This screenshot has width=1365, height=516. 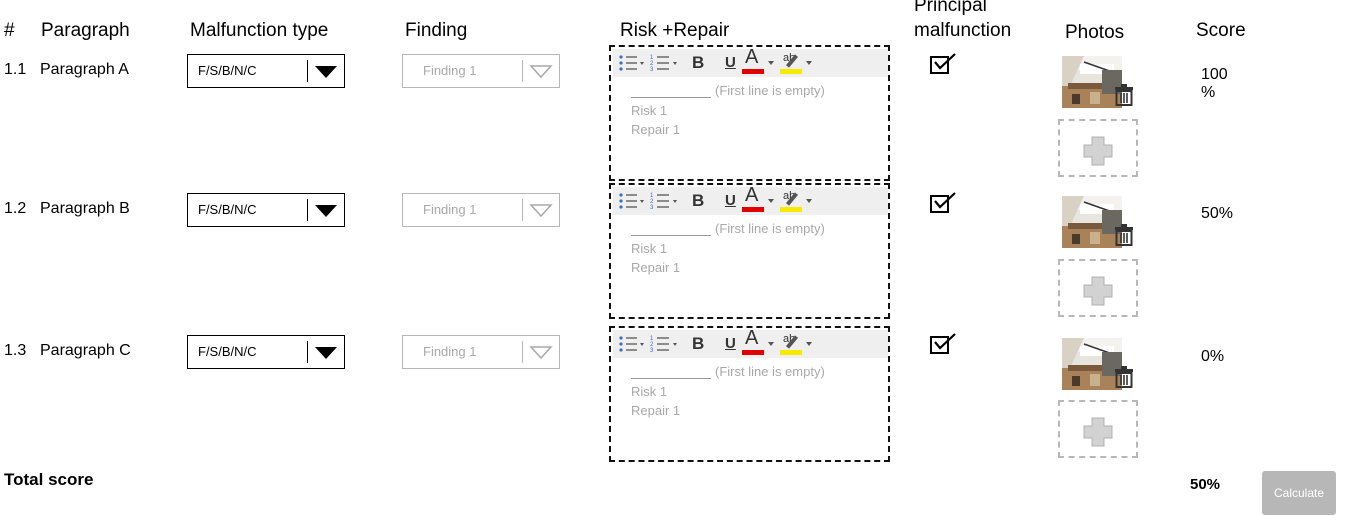 What do you see at coordinates (1214, 74) in the screenshot?
I see `row-score-line1: 100` at bounding box center [1214, 74].